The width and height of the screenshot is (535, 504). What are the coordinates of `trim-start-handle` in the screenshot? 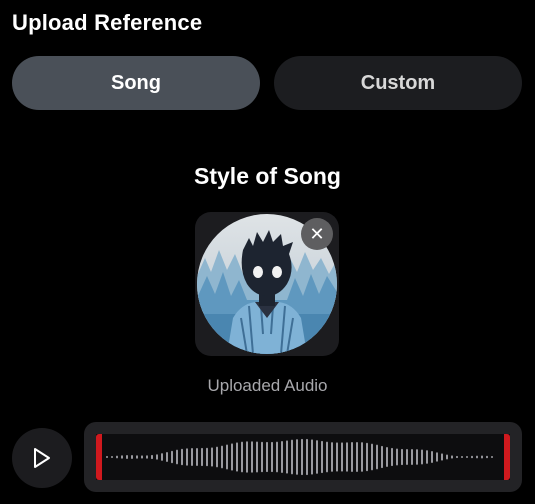 It's located at (99, 457).